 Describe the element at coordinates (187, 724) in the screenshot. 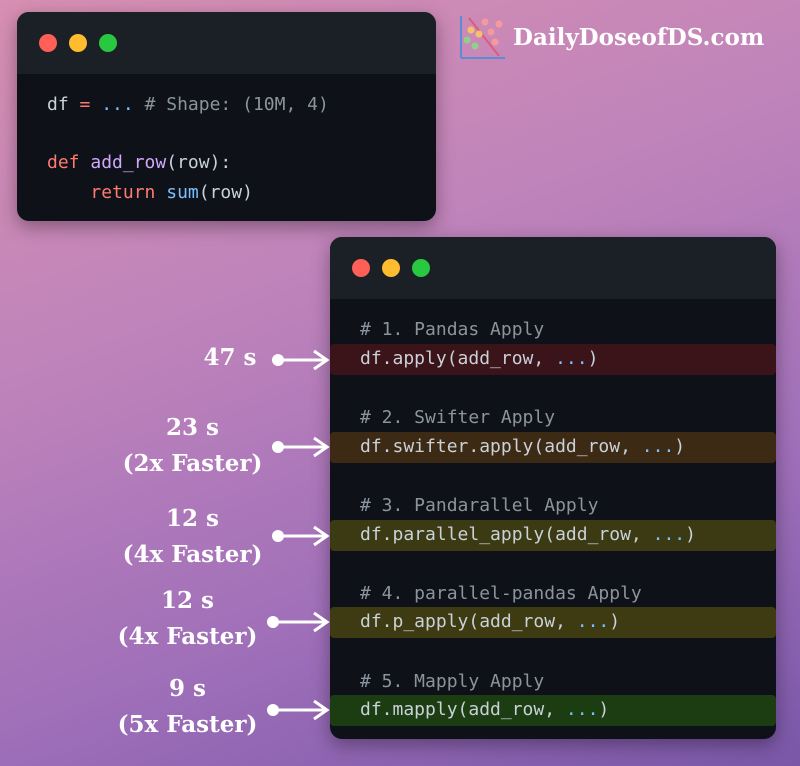

I see `approach-5-speedup: (5x Faster)` at that location.